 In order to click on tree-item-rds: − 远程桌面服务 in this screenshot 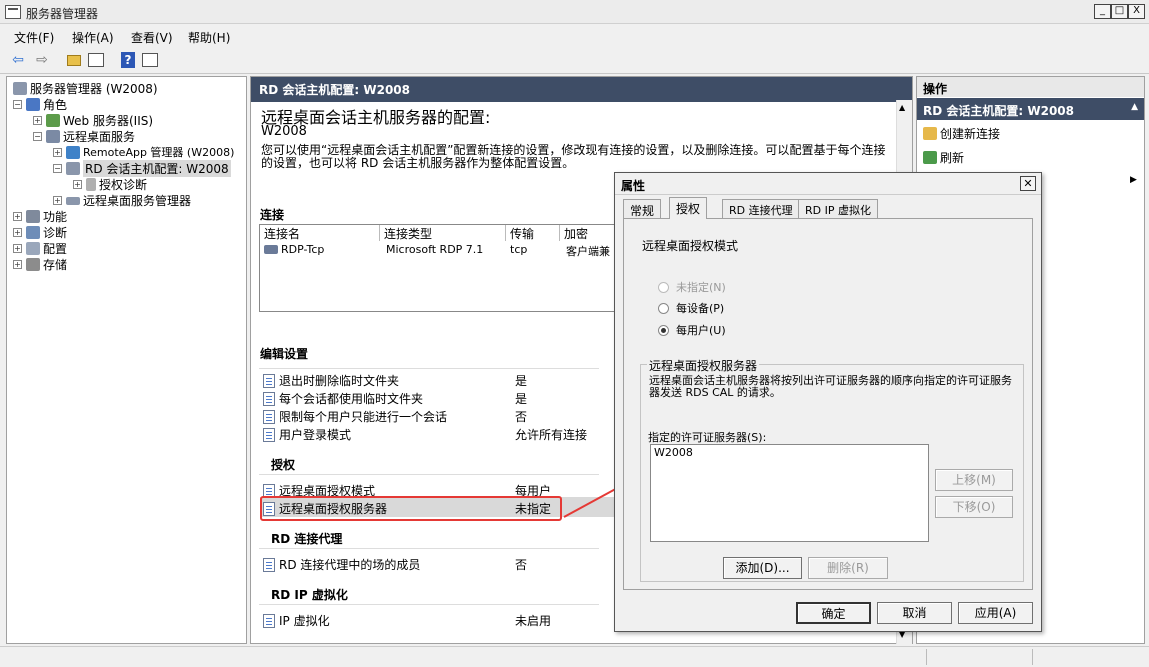, I will do `click(84, 136)`.